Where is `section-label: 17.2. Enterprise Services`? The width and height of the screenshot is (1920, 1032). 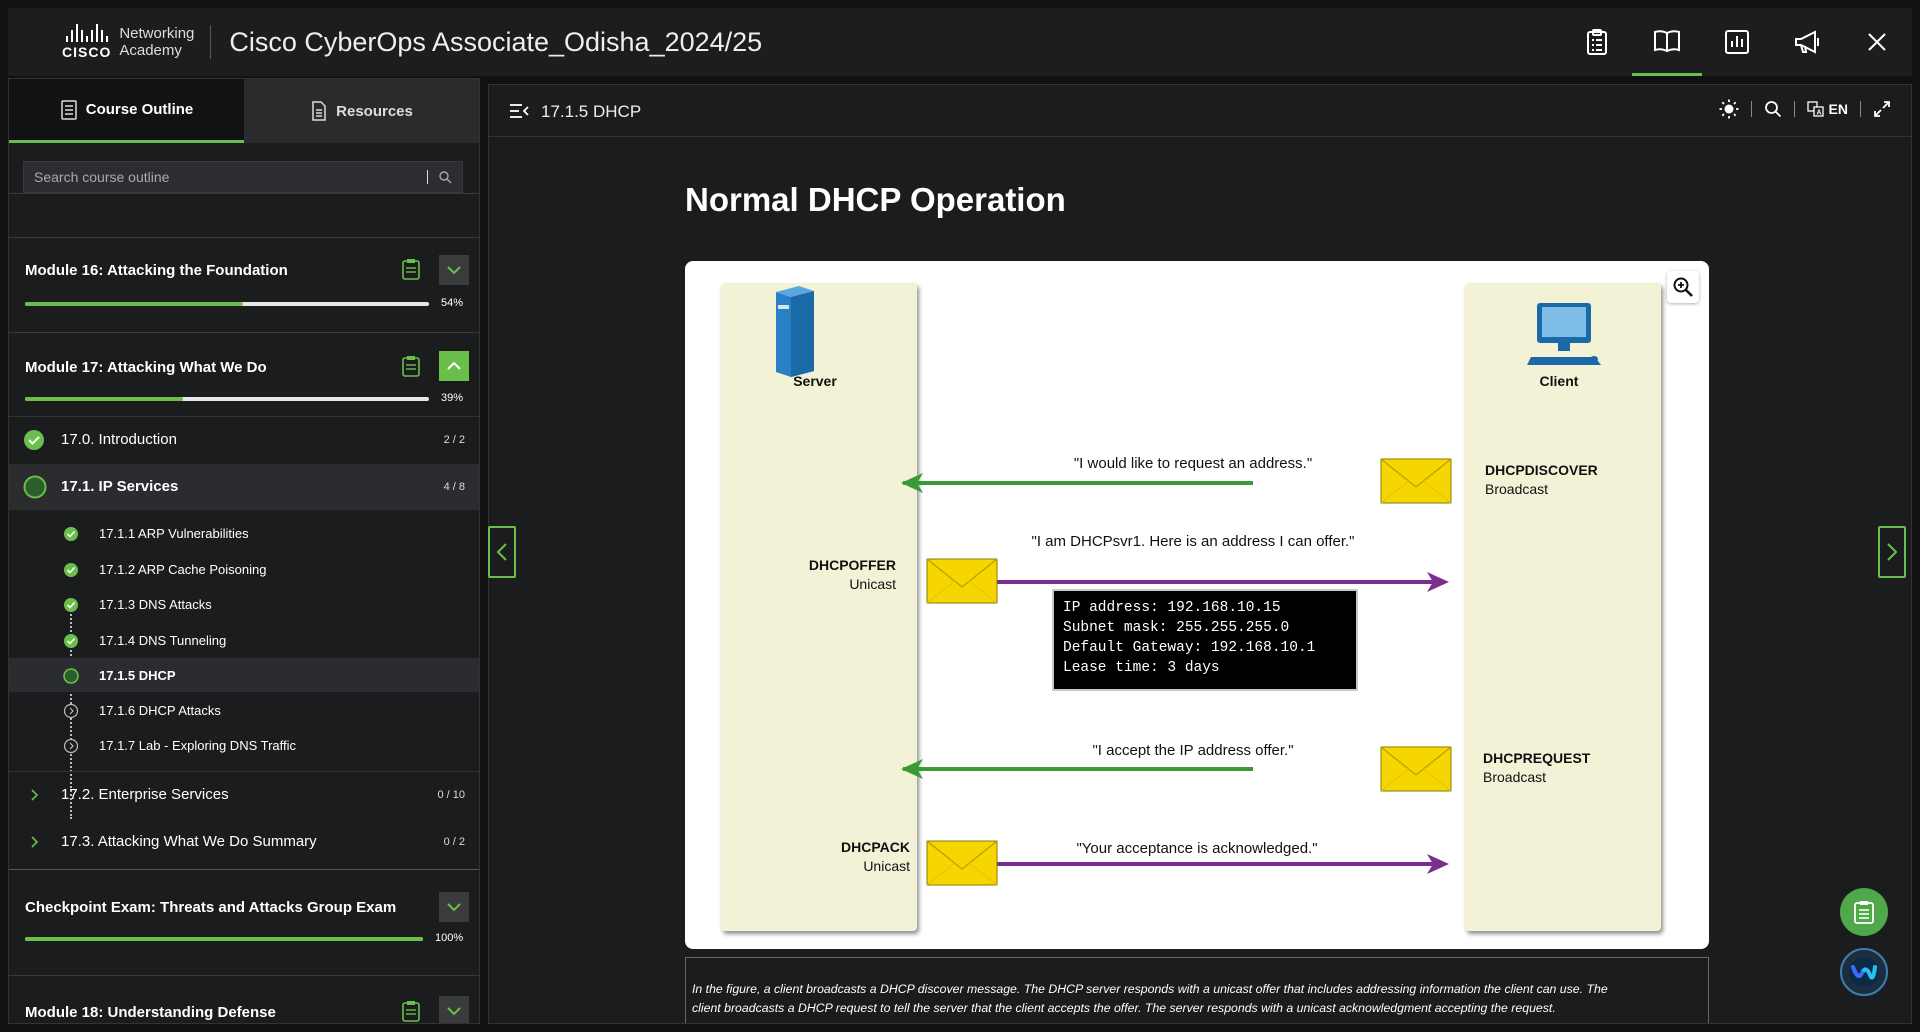 section-label: 17.2. Enterprise Services is located at coordinates (145, 794).